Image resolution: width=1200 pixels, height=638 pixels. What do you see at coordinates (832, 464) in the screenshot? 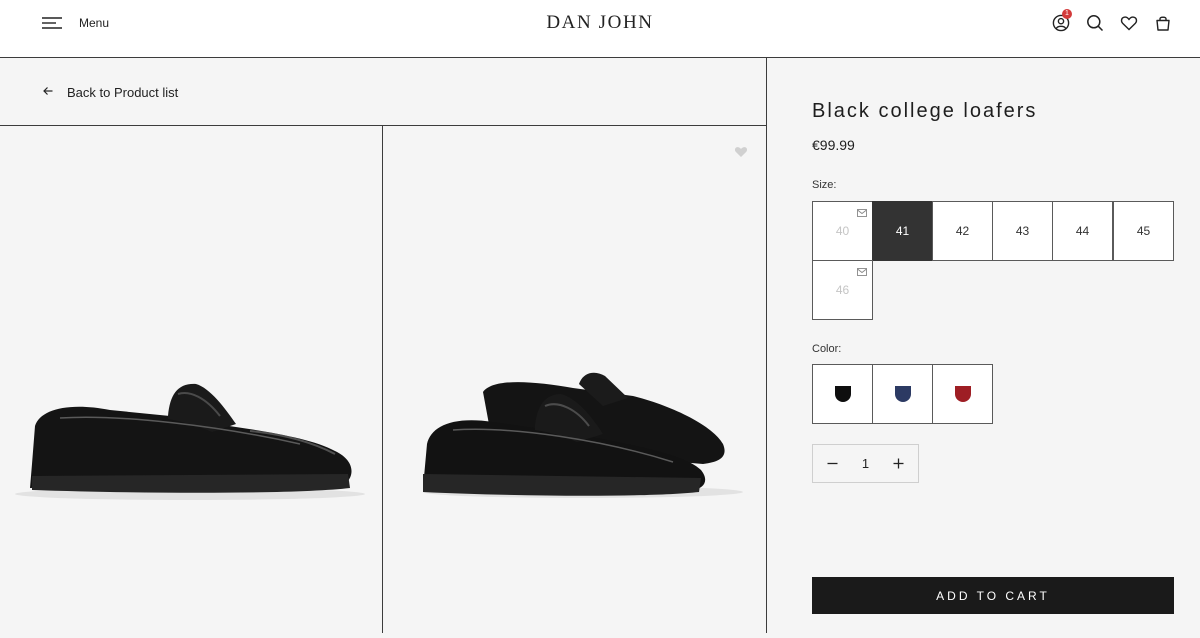
I see `decrease-quantity-button` at bounding box center [832, 464].